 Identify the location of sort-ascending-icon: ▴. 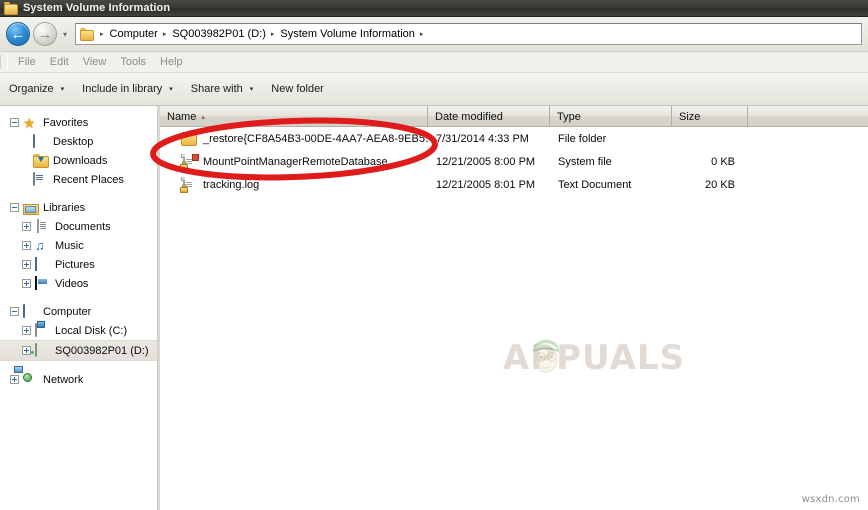
(203, 117).